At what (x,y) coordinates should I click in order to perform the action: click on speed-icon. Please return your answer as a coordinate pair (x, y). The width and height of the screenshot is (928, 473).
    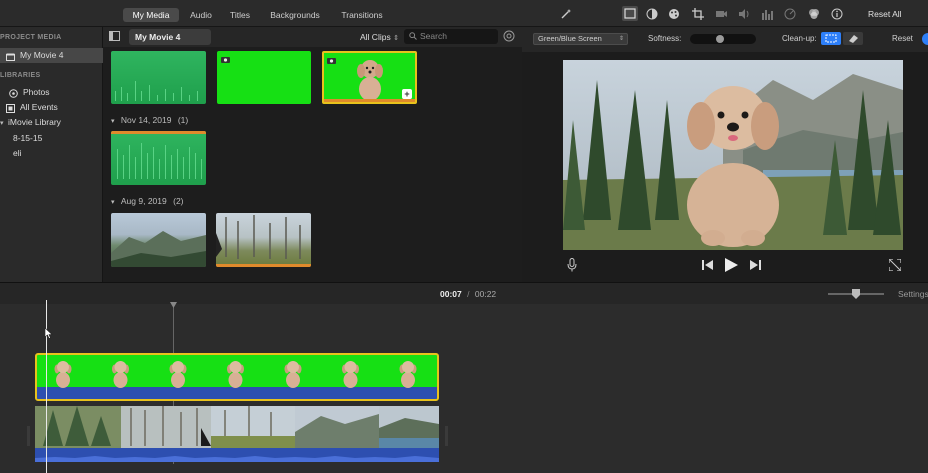
    Looking at the image, I should click on (790, 15).